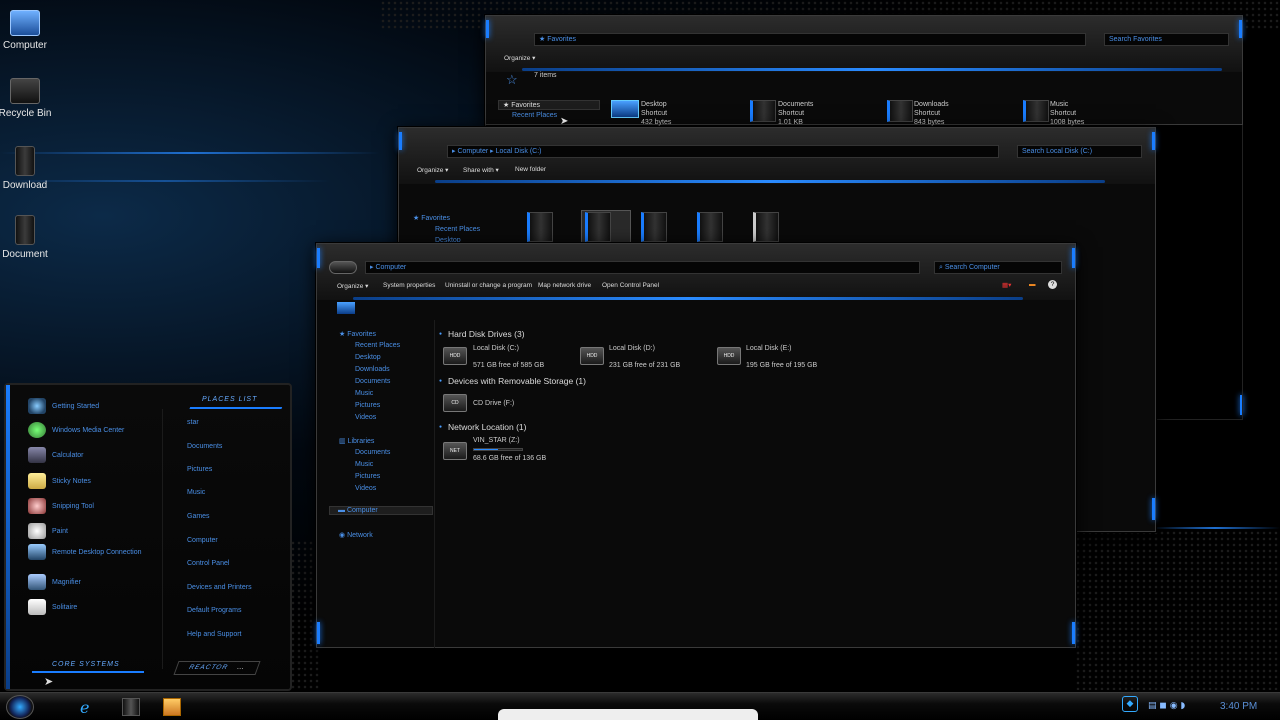 This screenshot has width=1280, height=720. What do you see at coordinates (367, 476) in the screenshot?
I see `nav-lib-pictures: Pictures` at bounding box center [367, 476].